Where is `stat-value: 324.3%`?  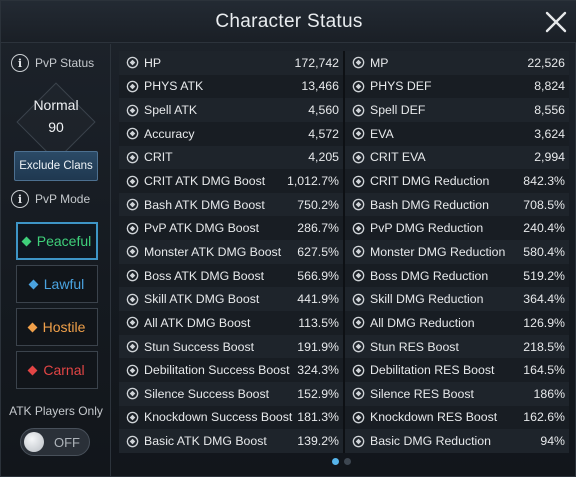 stat-value: 324.3% is located at coordinates (318, 370).